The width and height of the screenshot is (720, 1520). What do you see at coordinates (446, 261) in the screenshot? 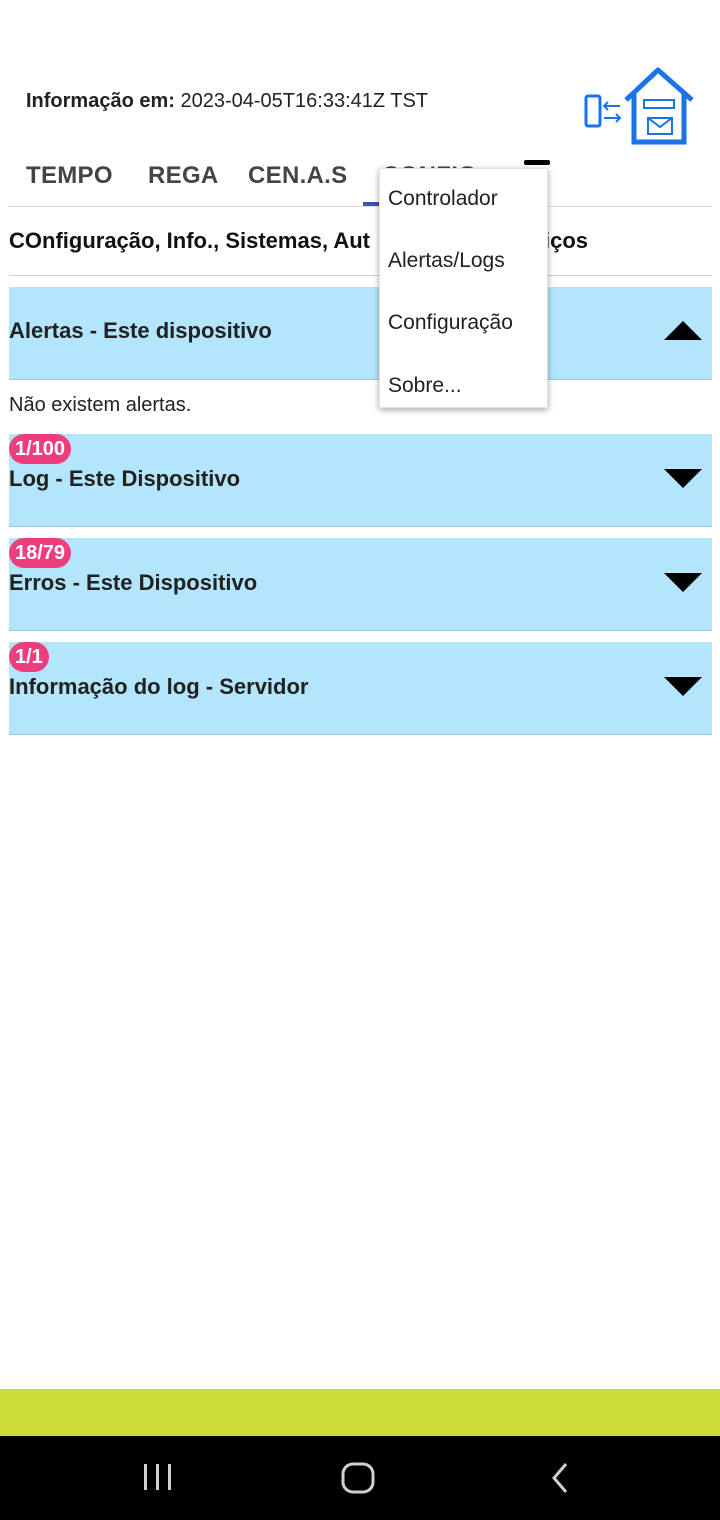
I see `menu-item-alertas-logs: Alertas/Logs` at bounding box center [446, 261].